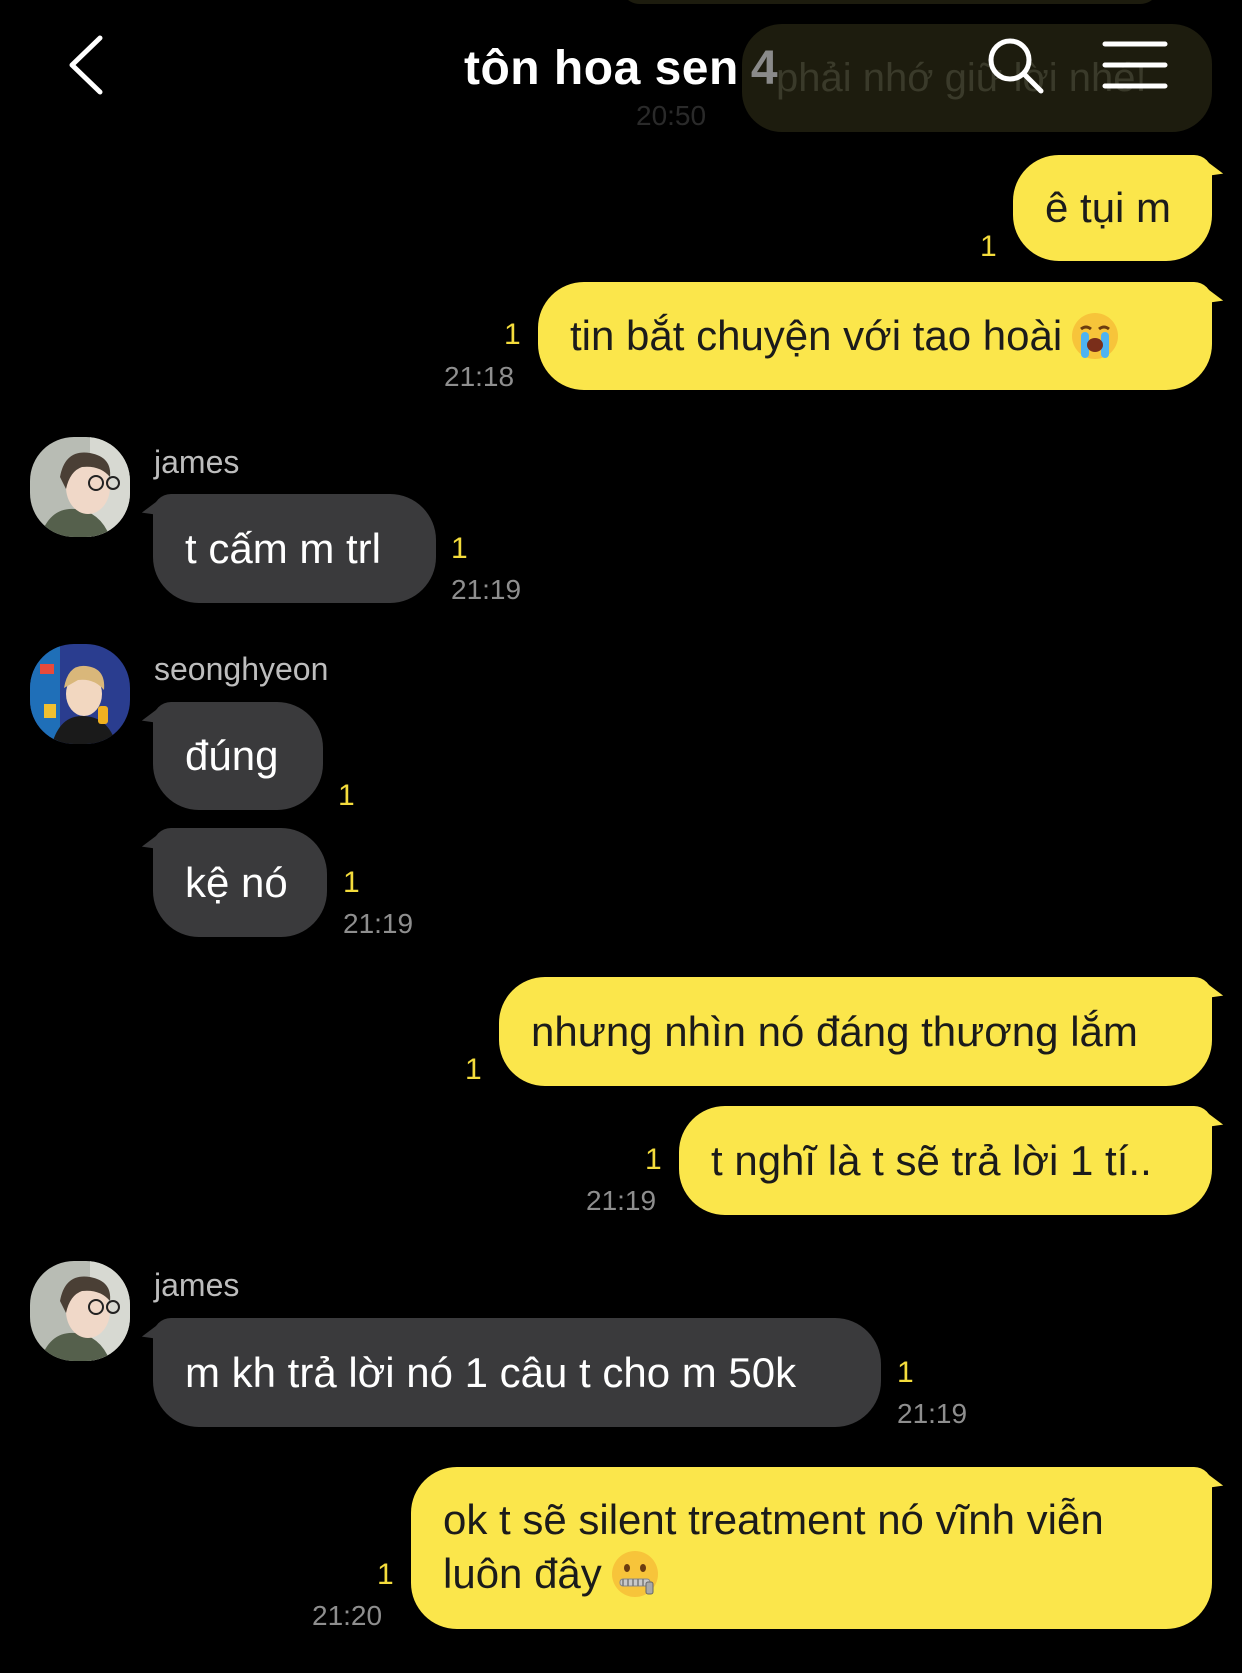 The image size is (1242, 1673). What do you see at coordinates (764, 68) in the screenshot?
I see `member-count: 4` at bounding box center [764, 68].